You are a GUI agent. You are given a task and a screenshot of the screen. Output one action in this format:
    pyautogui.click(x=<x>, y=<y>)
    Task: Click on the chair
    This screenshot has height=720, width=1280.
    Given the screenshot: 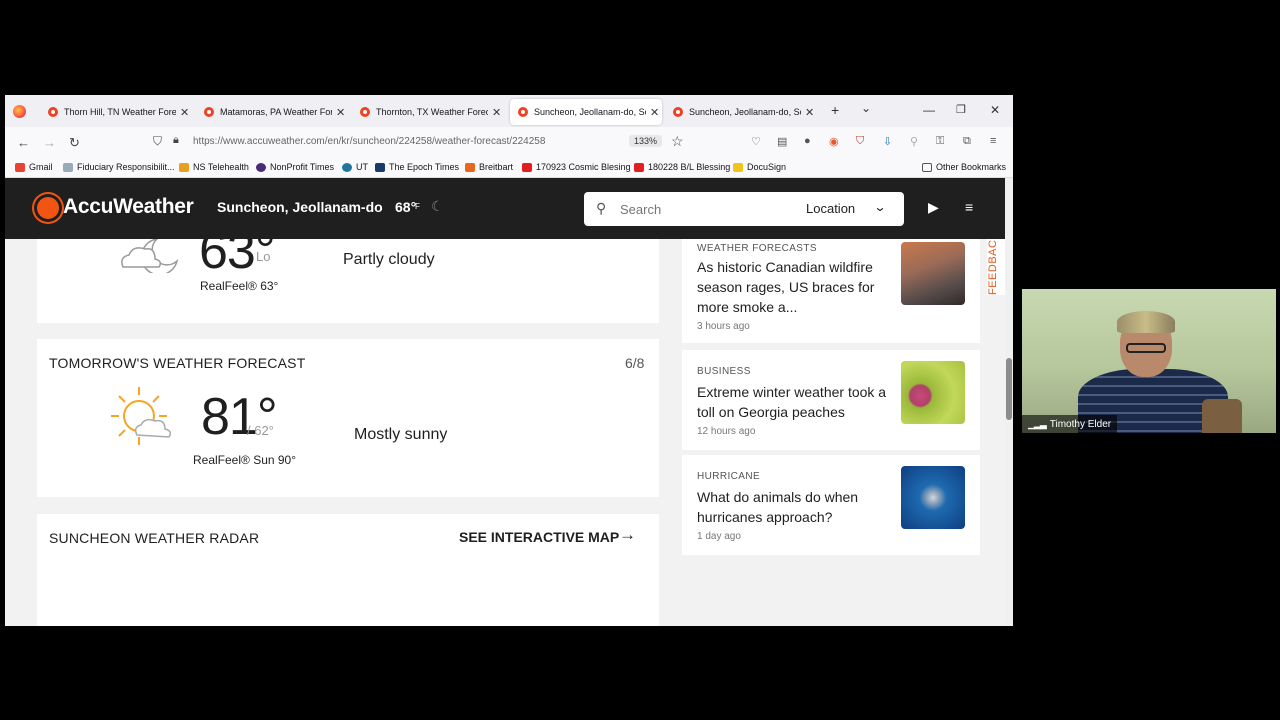 What is the action you would take?
    pyautogui.click(x=1222, y=416)
    